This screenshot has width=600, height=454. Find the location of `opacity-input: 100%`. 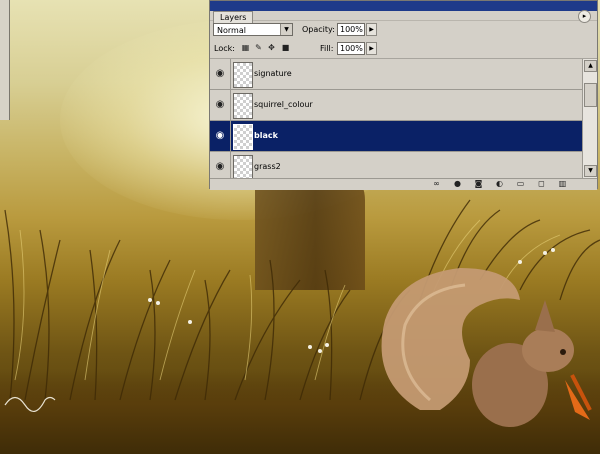

opacity-input: 100% is located at coordinates (351, 29).